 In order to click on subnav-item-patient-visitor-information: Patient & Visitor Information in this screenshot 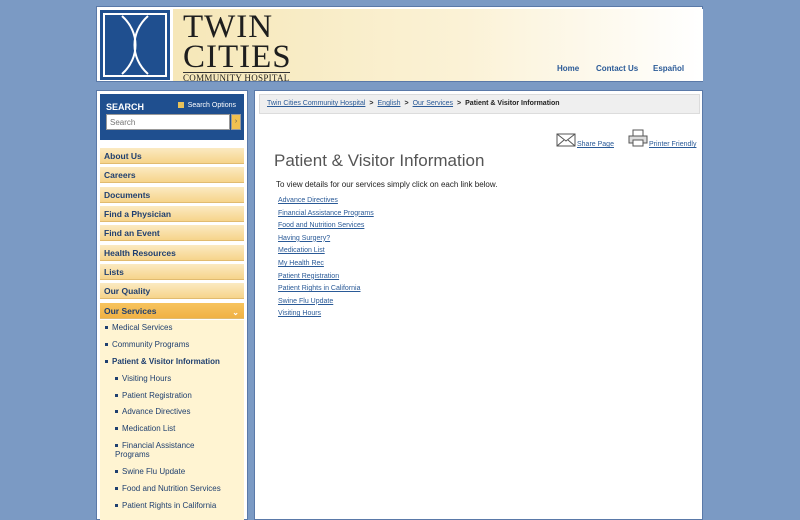, I will do `click(162, 361)`.